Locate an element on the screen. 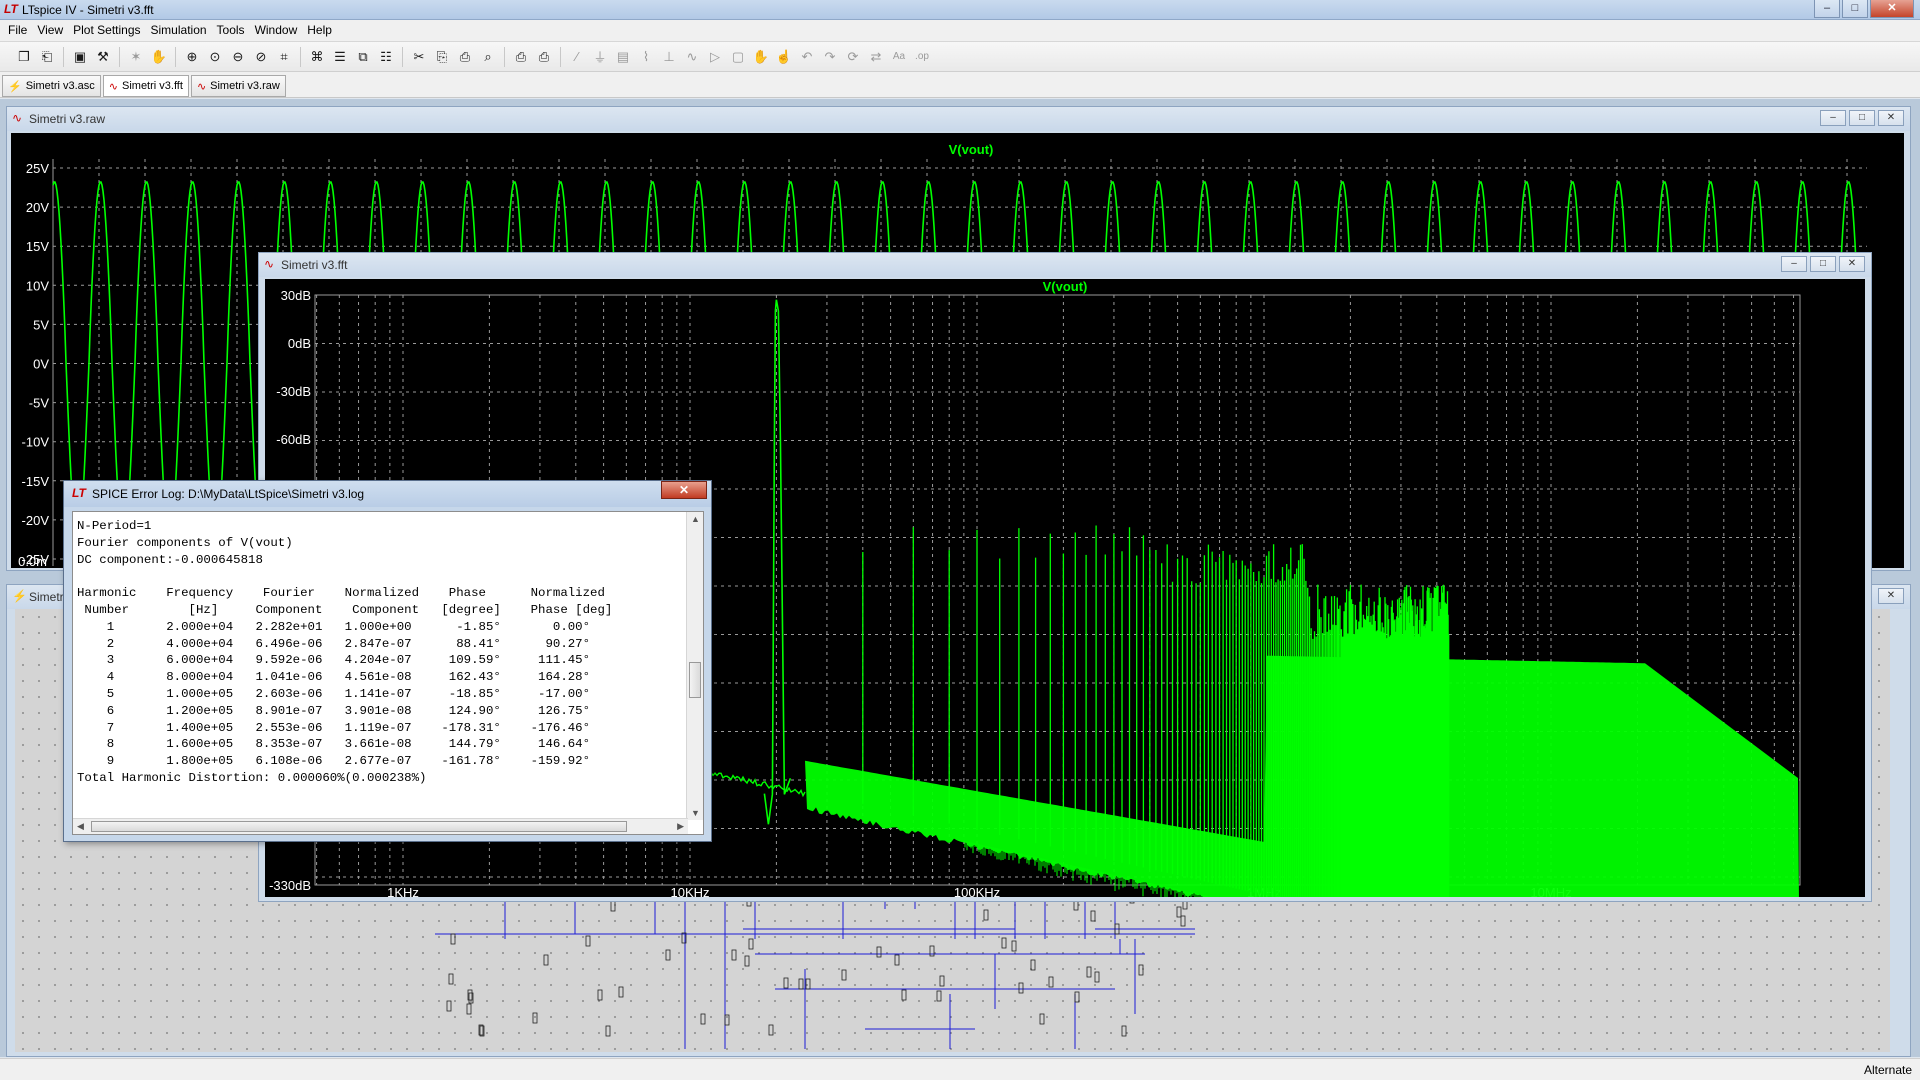  schematic-close-button: ✕ is located at coordinates (1891, 596).